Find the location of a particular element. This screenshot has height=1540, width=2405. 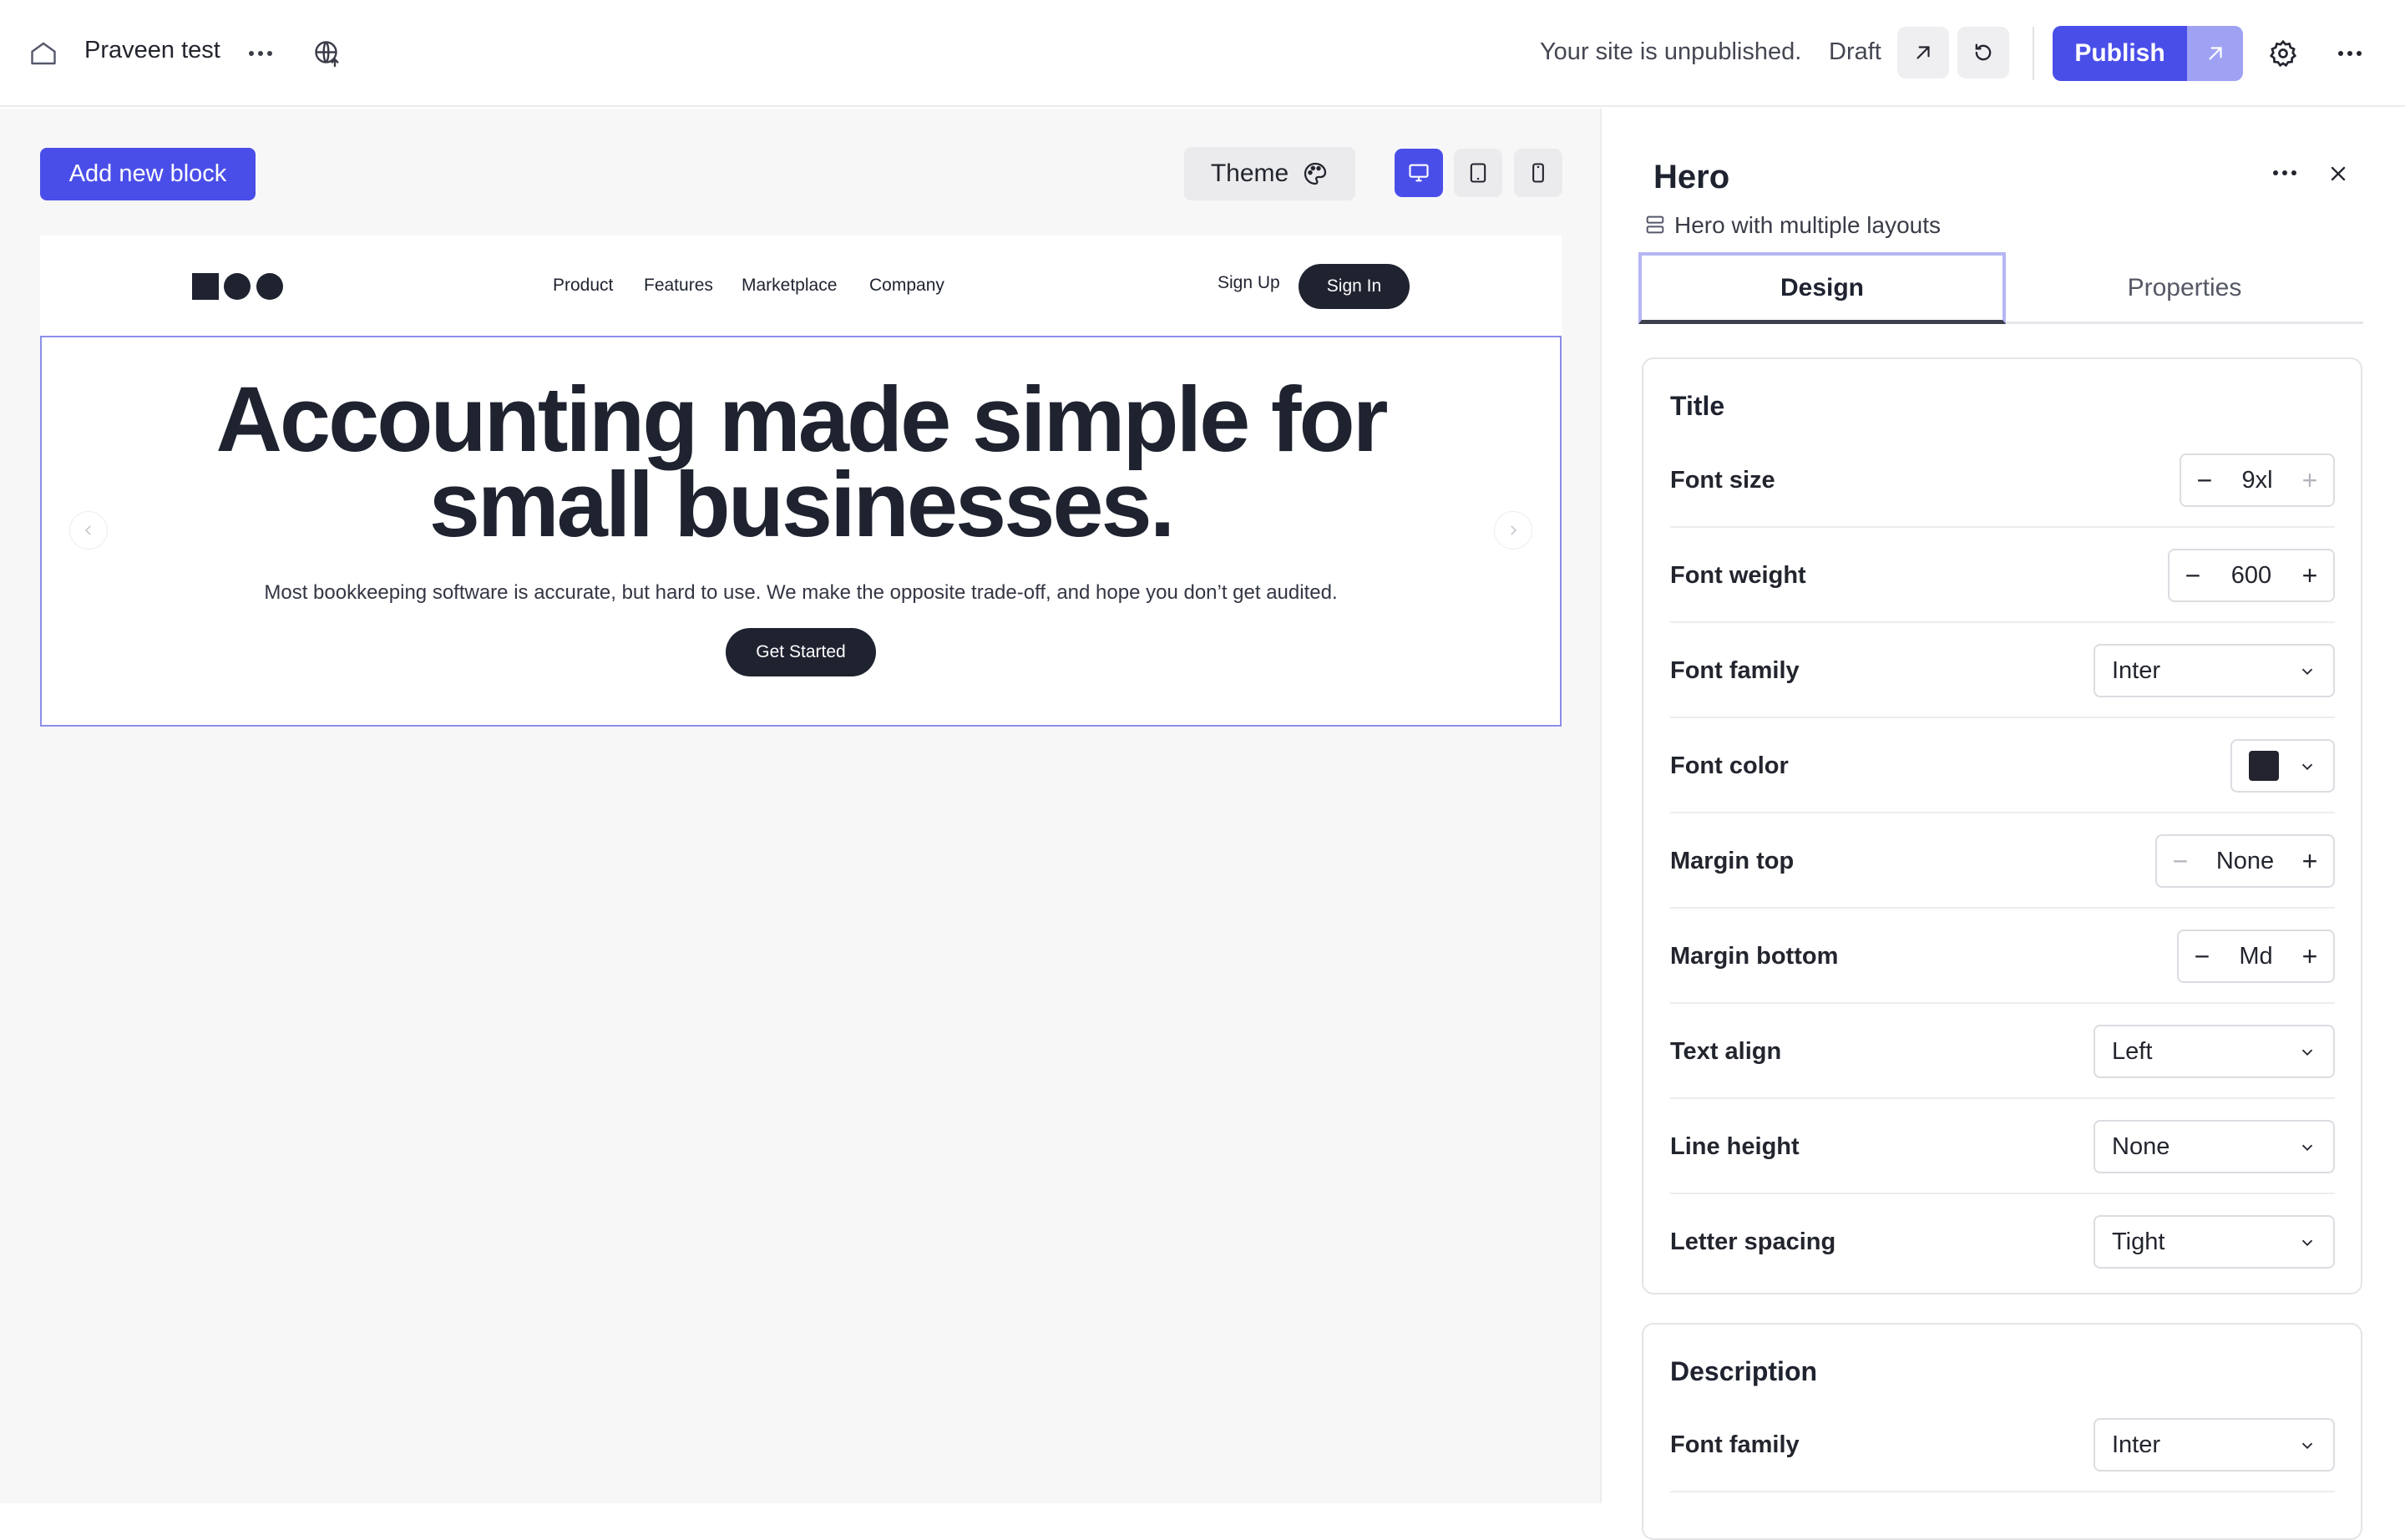

font-family-row: Font family Inter is located at coordinates (2002, 671).